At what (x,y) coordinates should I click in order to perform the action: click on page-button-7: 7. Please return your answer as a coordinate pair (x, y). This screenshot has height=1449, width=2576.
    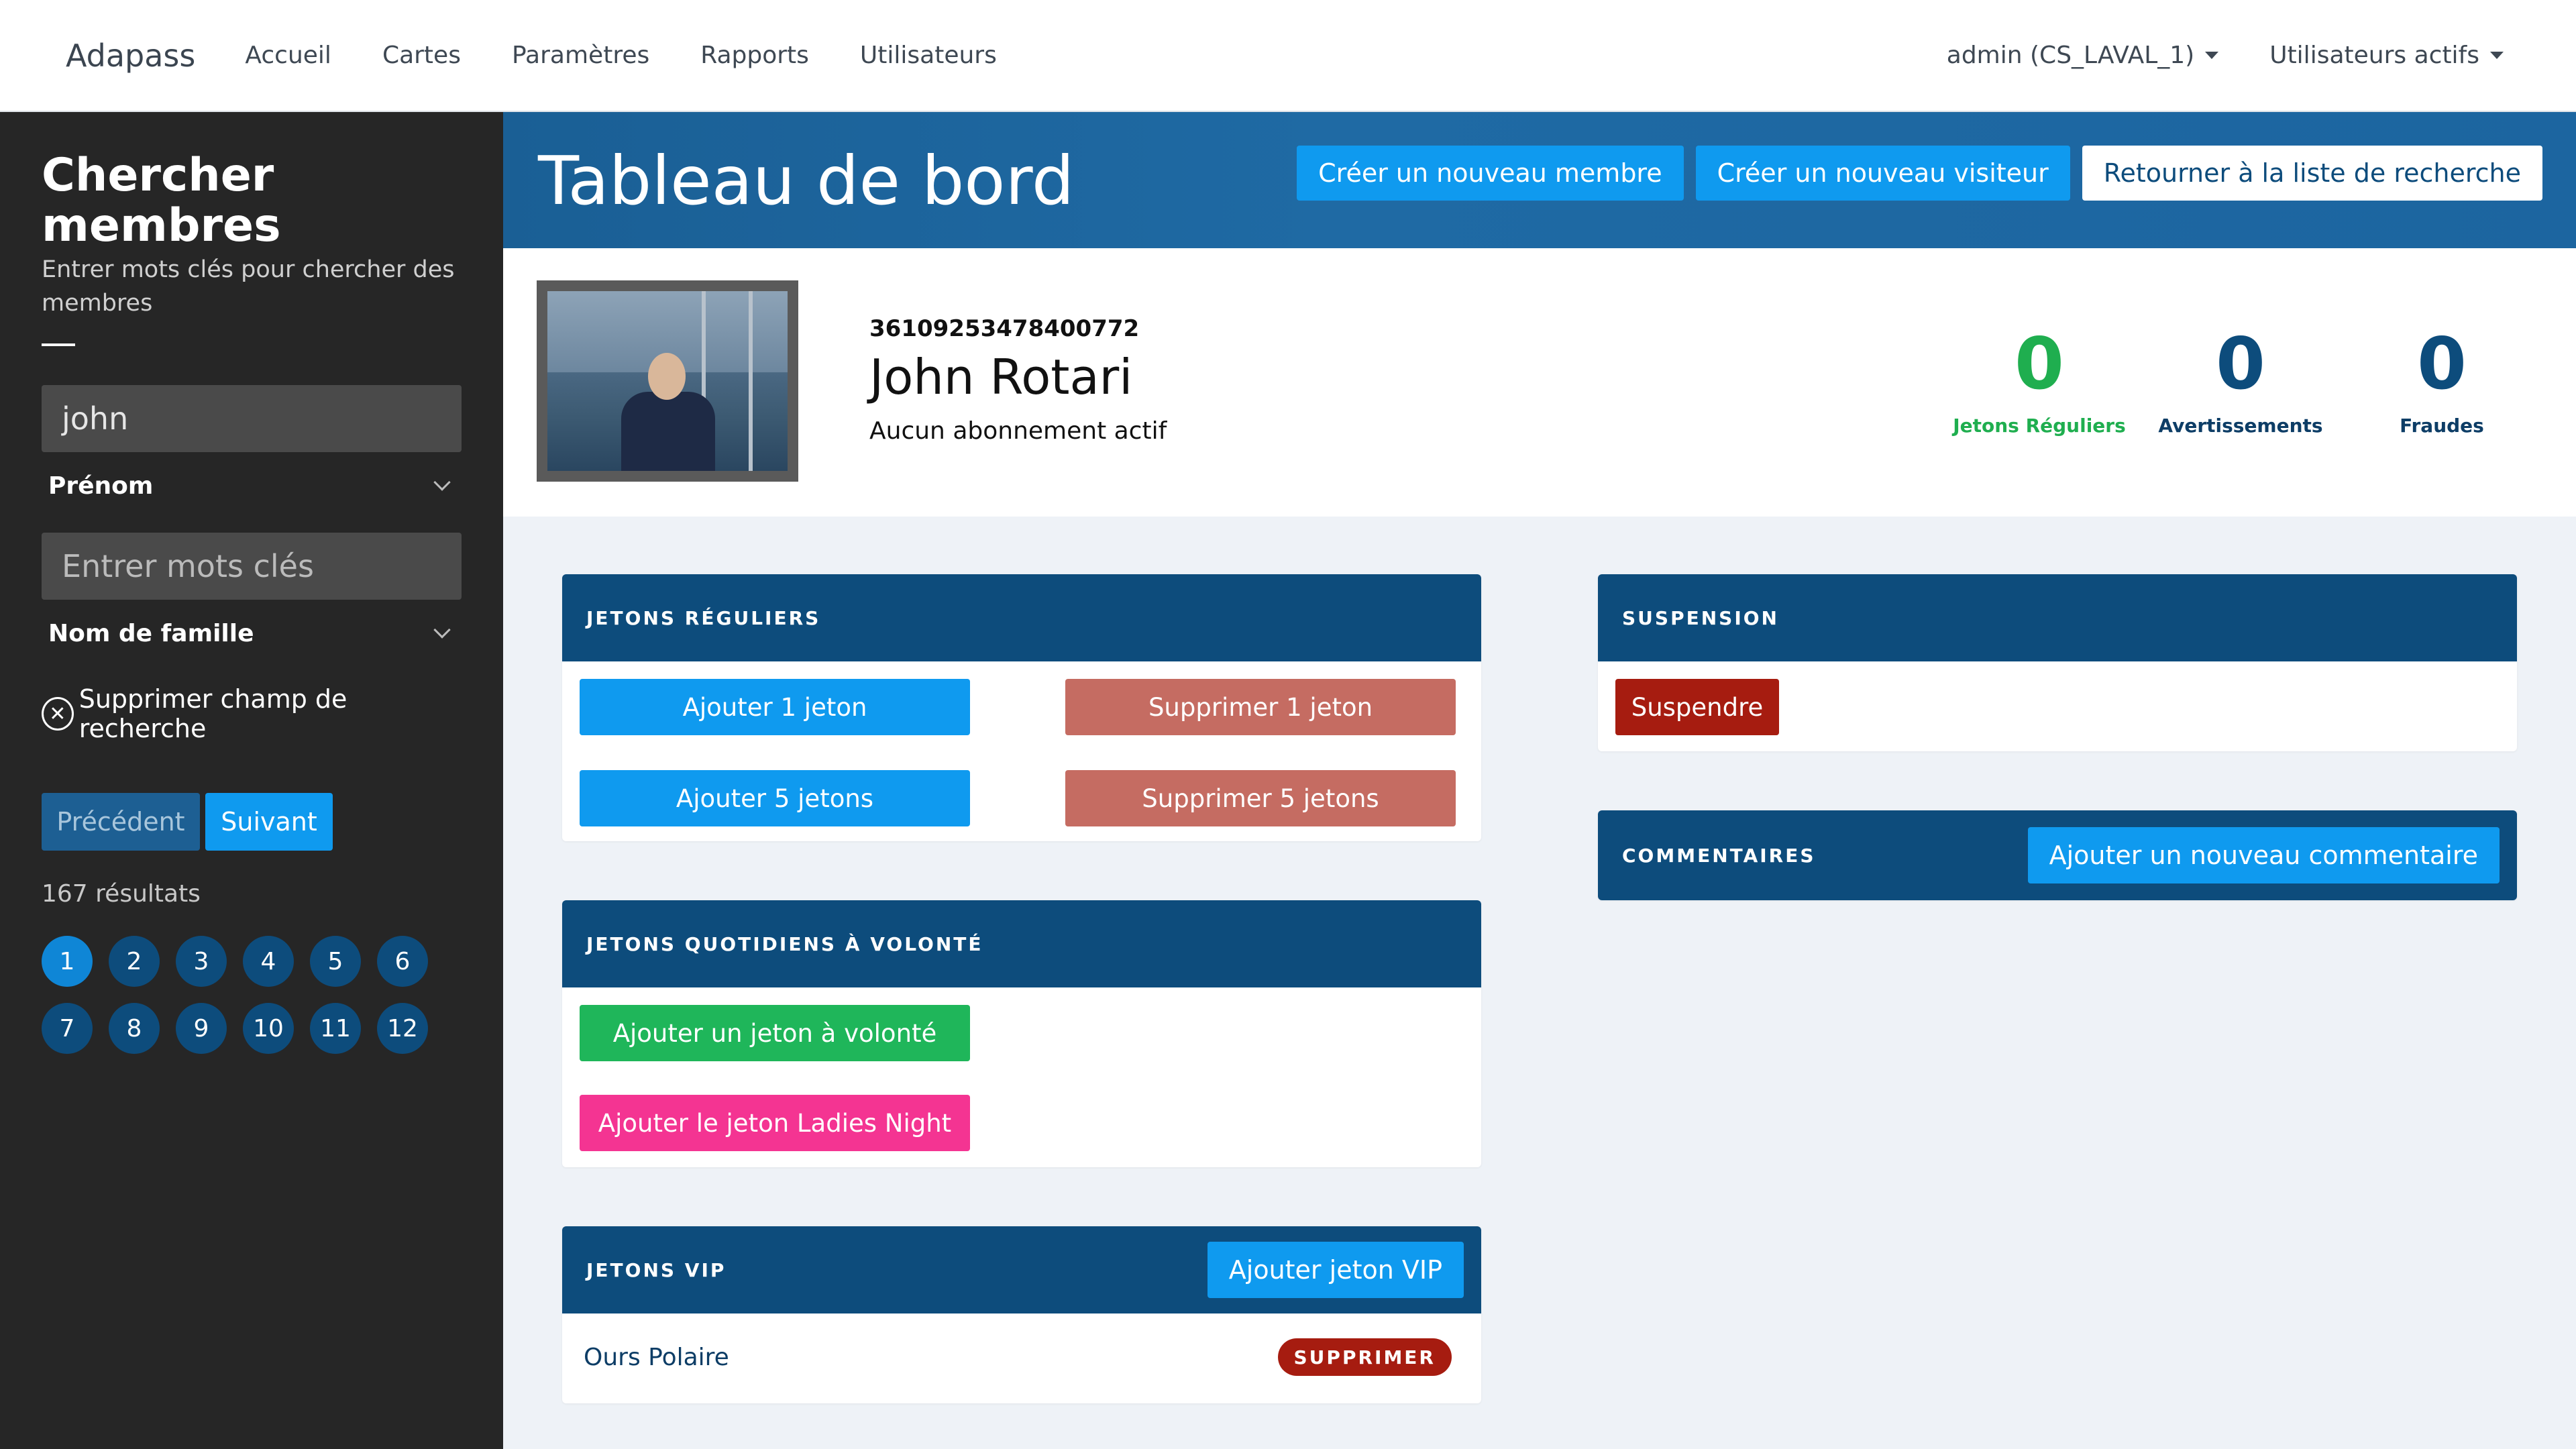
    Looking at the image, I should click on (67, 1029).